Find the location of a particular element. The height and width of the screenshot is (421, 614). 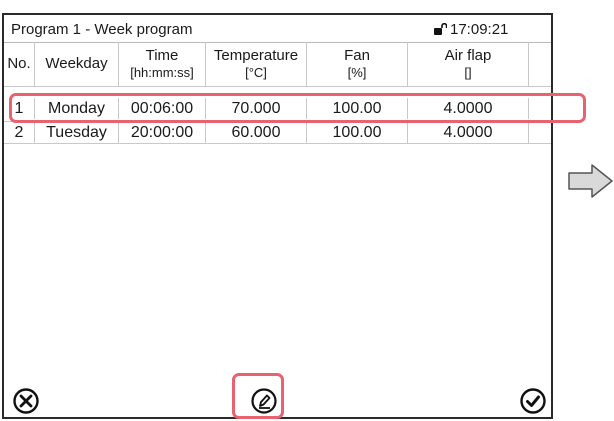

cell-fan: 100.00 is located at coordinates (357, 132).